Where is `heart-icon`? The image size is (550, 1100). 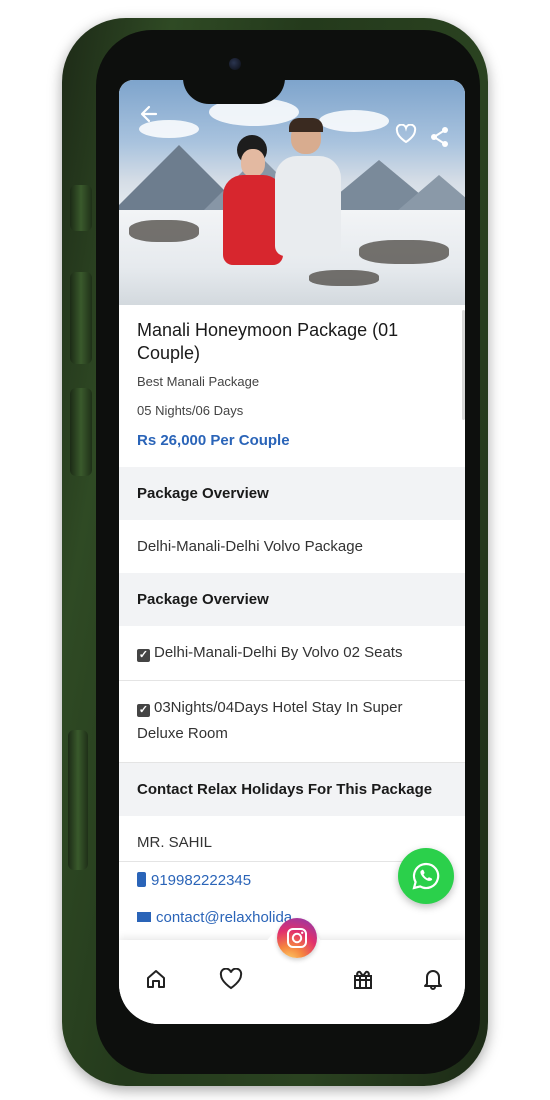 heart-icon is located at coordinates (231, 979).